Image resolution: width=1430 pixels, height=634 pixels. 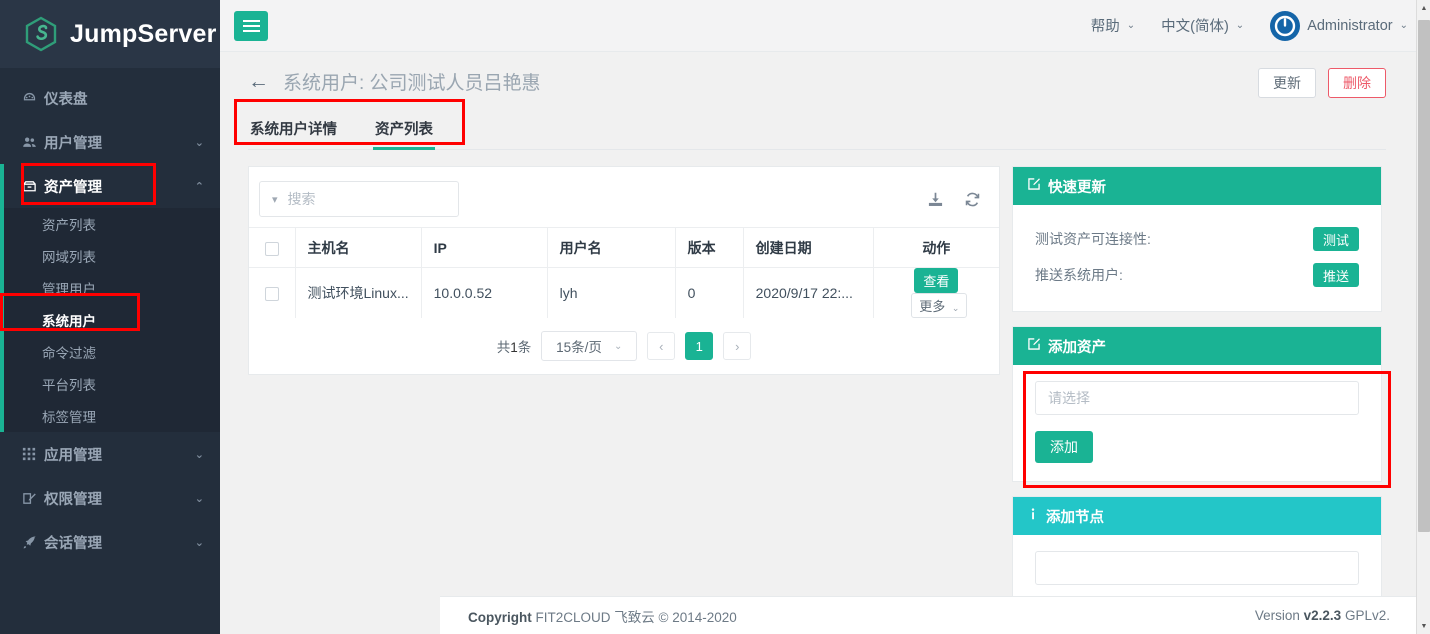 I want to click on rocket-session-icon, so click(x=33, y=542).